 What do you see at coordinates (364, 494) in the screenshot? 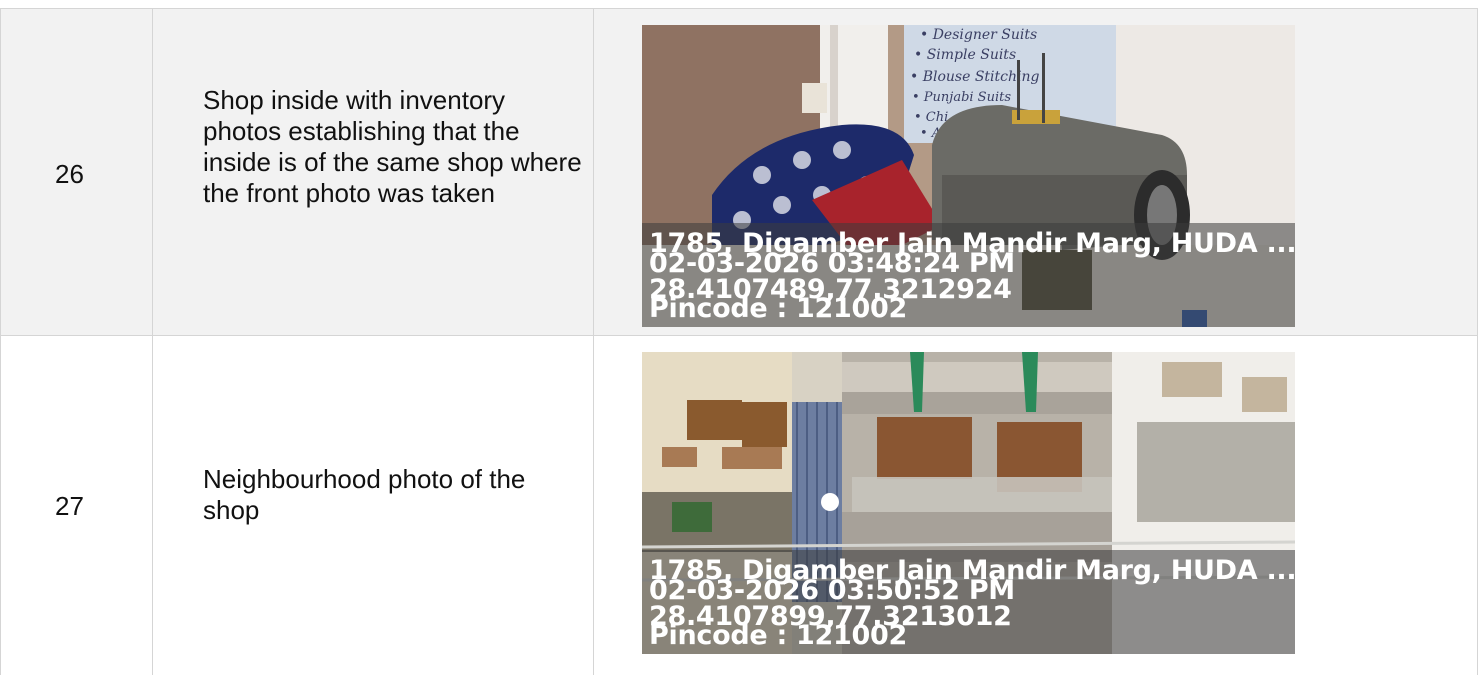
I see `description-text: Neighbourhood photo of the shop` at bounding box center [364, 494].